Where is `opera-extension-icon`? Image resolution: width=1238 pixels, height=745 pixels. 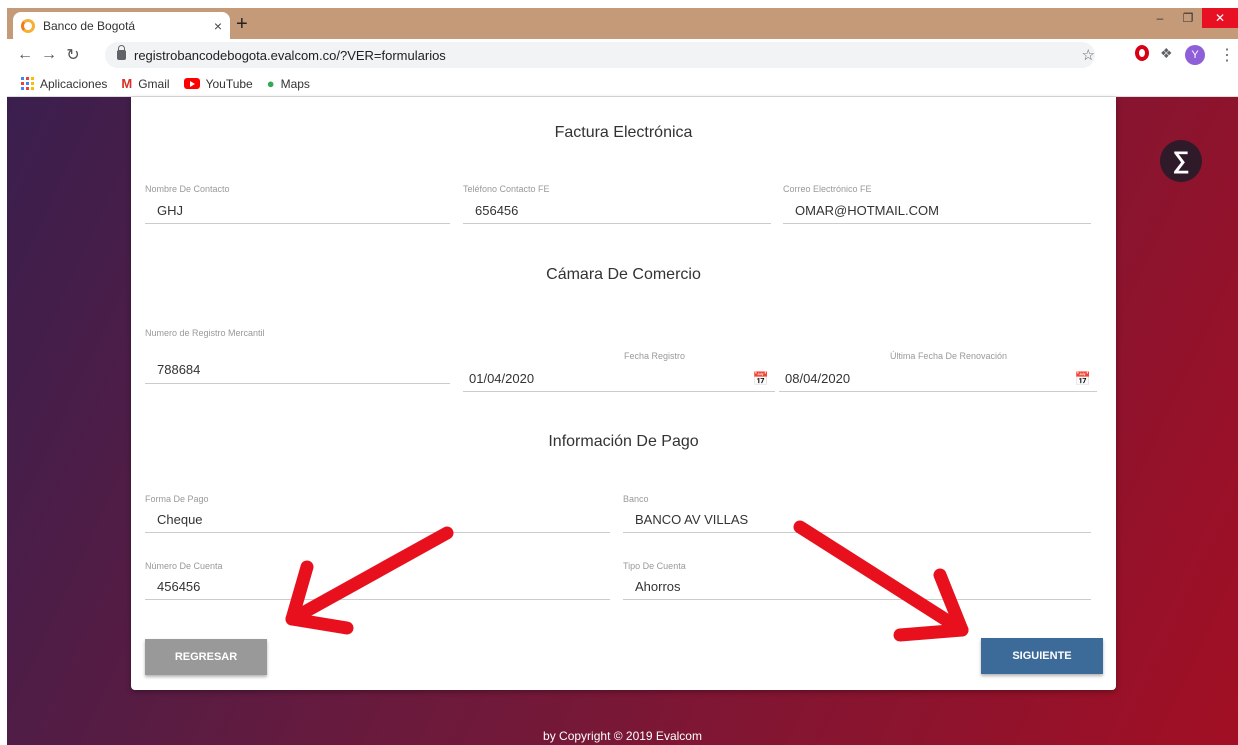
opera-extension-icon is located at coordinates (1142, 53).